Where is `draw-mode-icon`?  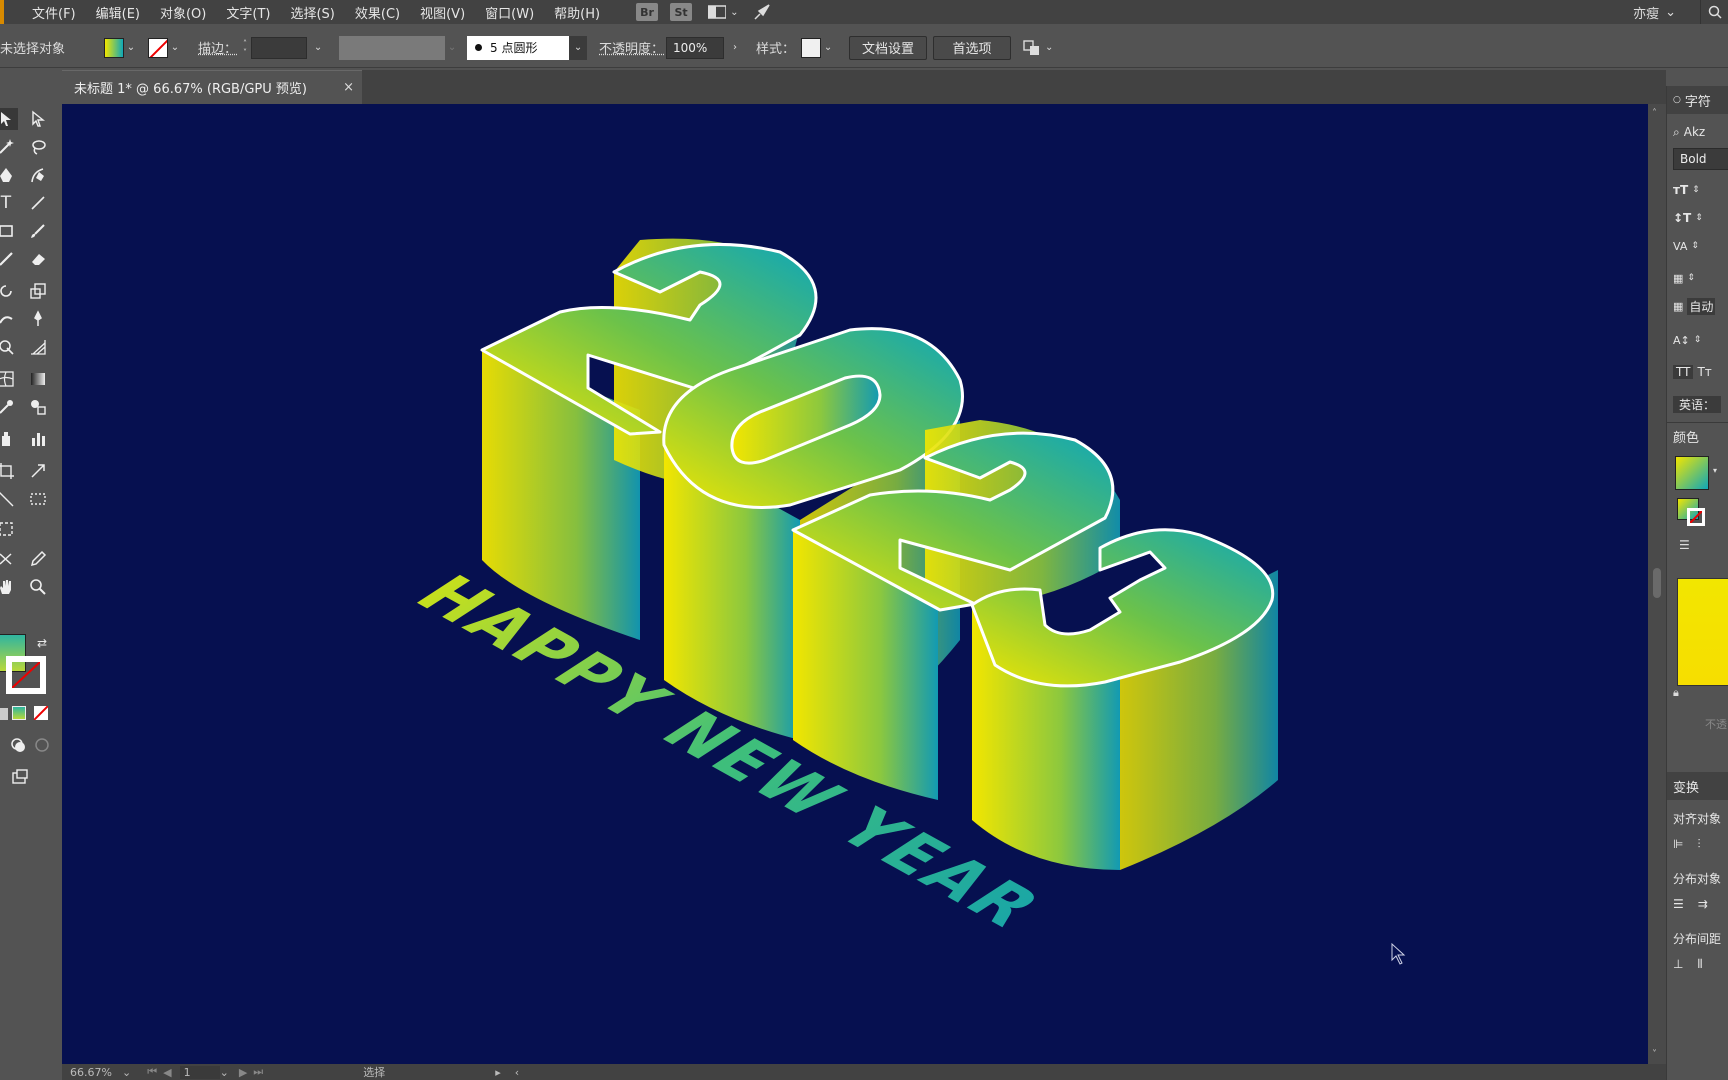 draw-mode-icon is located at coordinates (18, 745).